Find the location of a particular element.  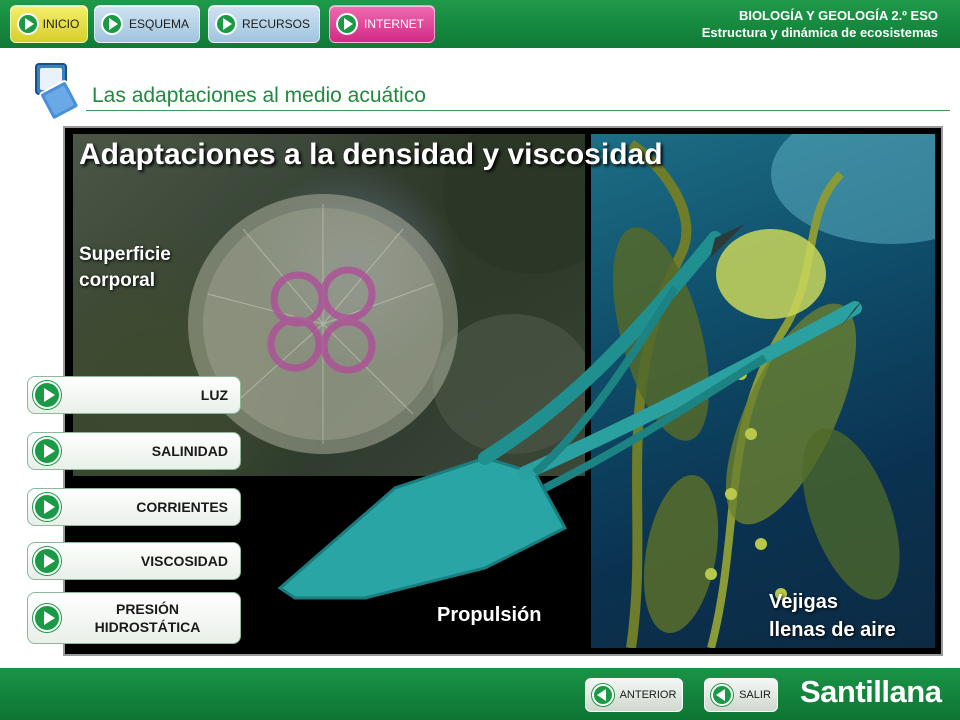

topic-salinidad-button: SALINIDAD is located at coordinates (134, 451).